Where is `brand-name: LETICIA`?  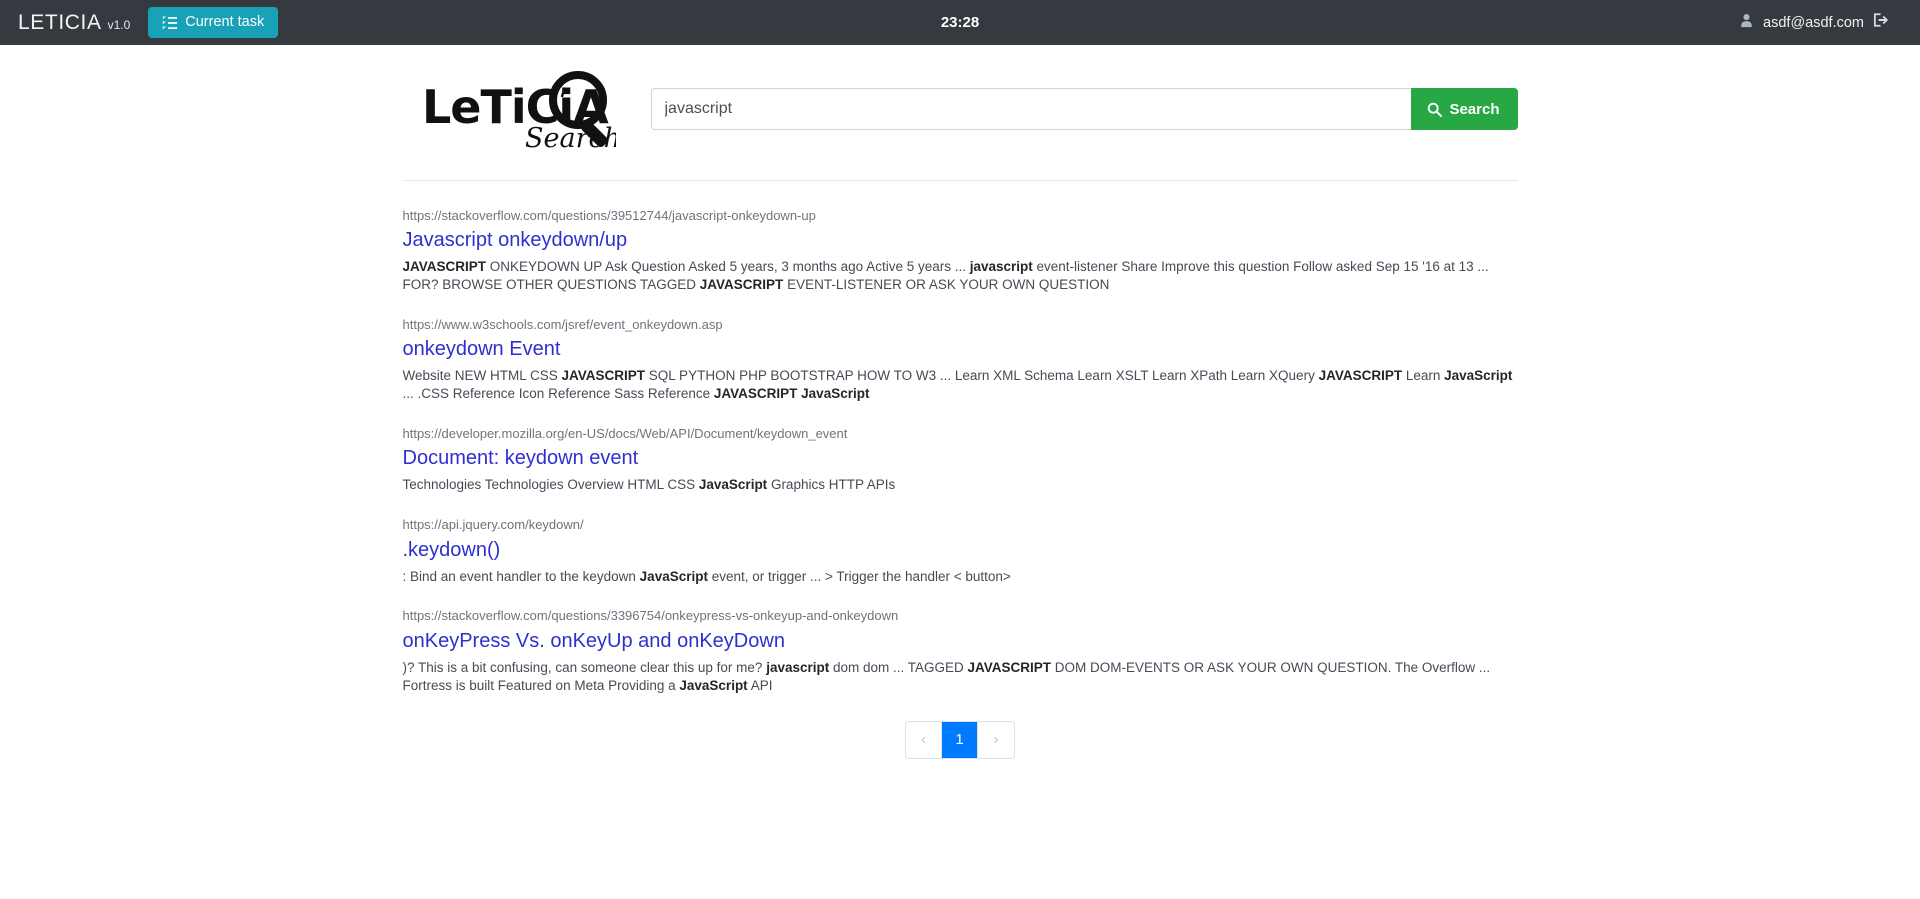
brand-name: LETICIA is located at coordinates (60, 22).